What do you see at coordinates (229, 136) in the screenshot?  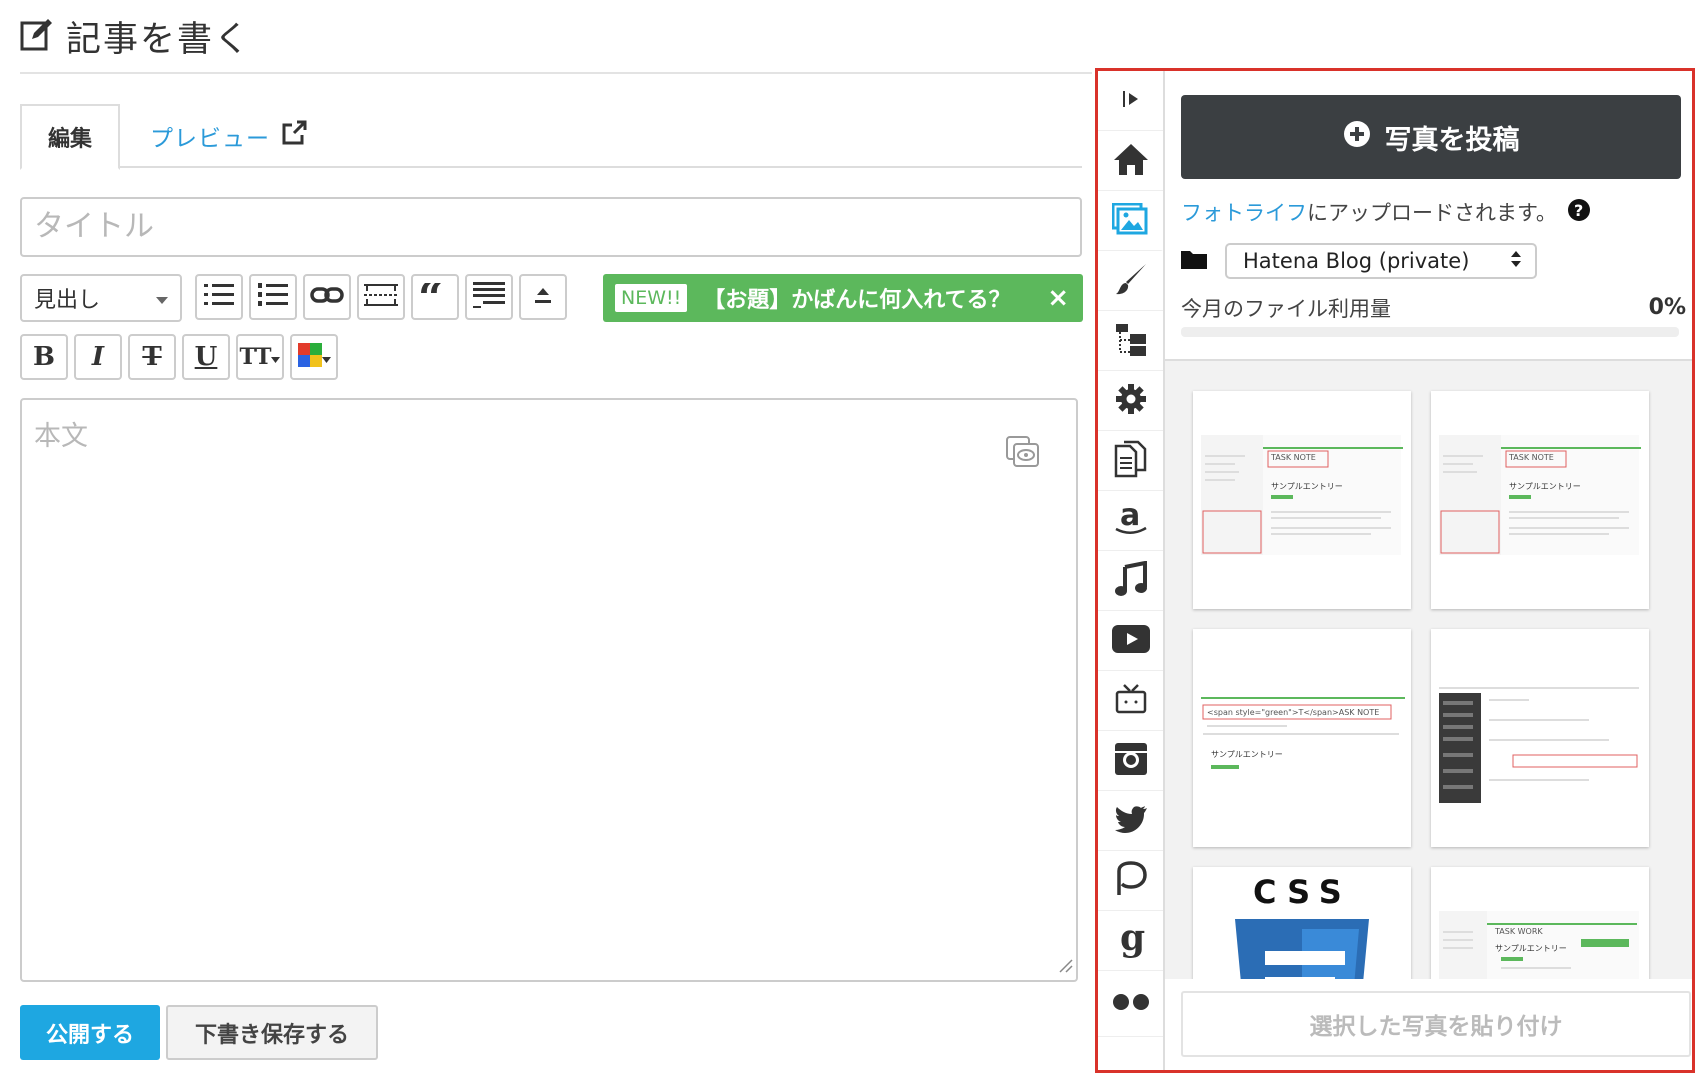 I see `tab-preview: プレビュー` at bounding box center [229, 136].